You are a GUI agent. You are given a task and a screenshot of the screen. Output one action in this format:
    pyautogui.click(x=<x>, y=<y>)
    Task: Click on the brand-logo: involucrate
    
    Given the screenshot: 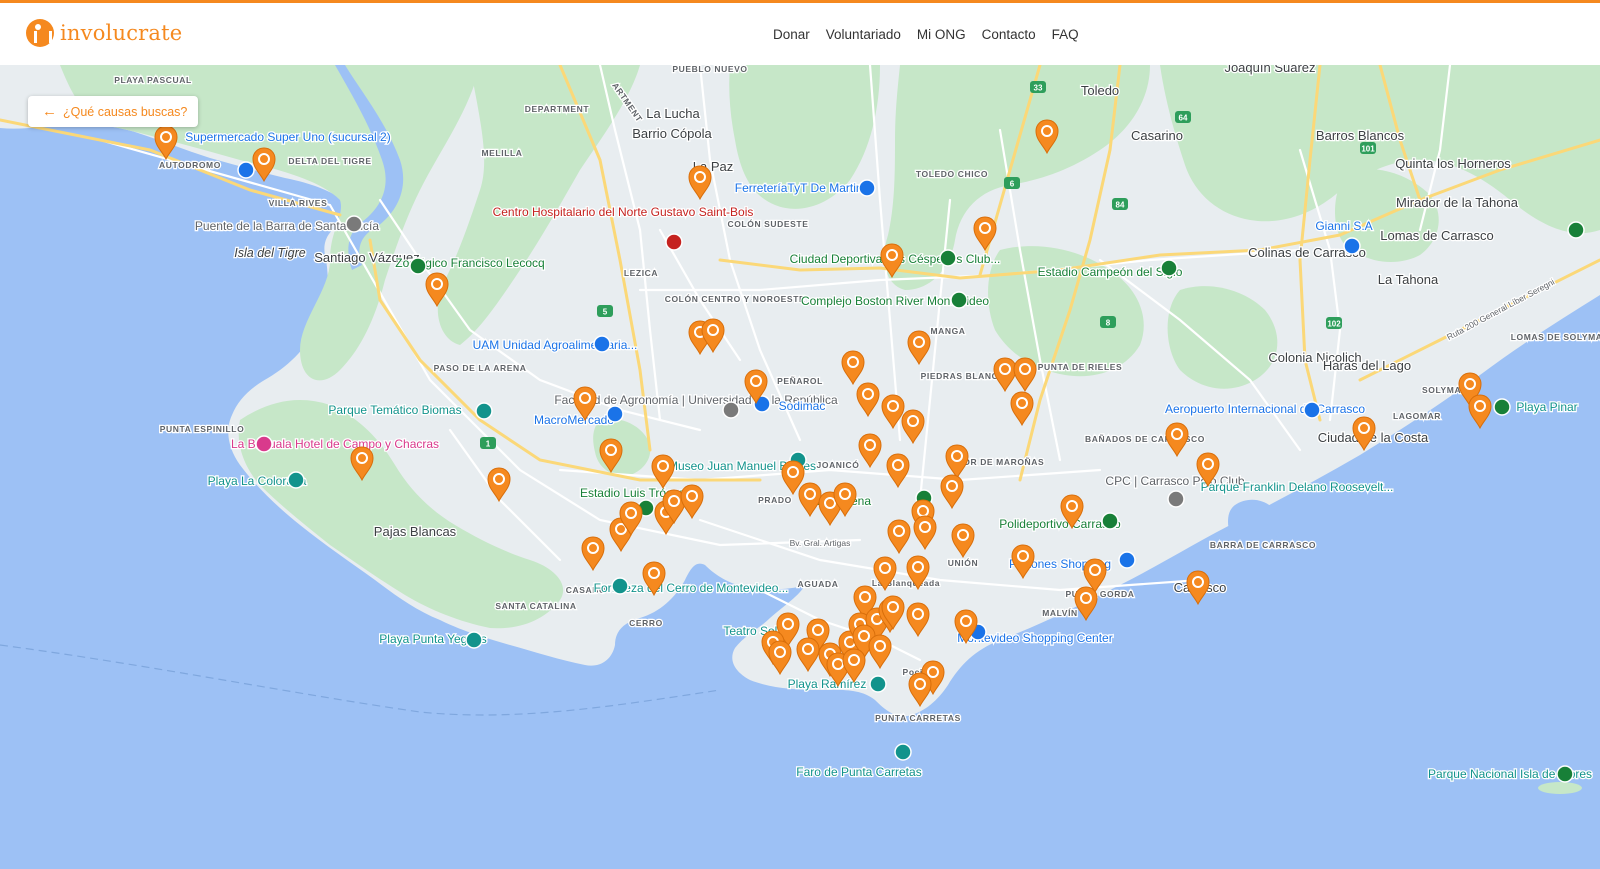 What is the action you would take?
    pyautogui.click(x=104, y=33)
    